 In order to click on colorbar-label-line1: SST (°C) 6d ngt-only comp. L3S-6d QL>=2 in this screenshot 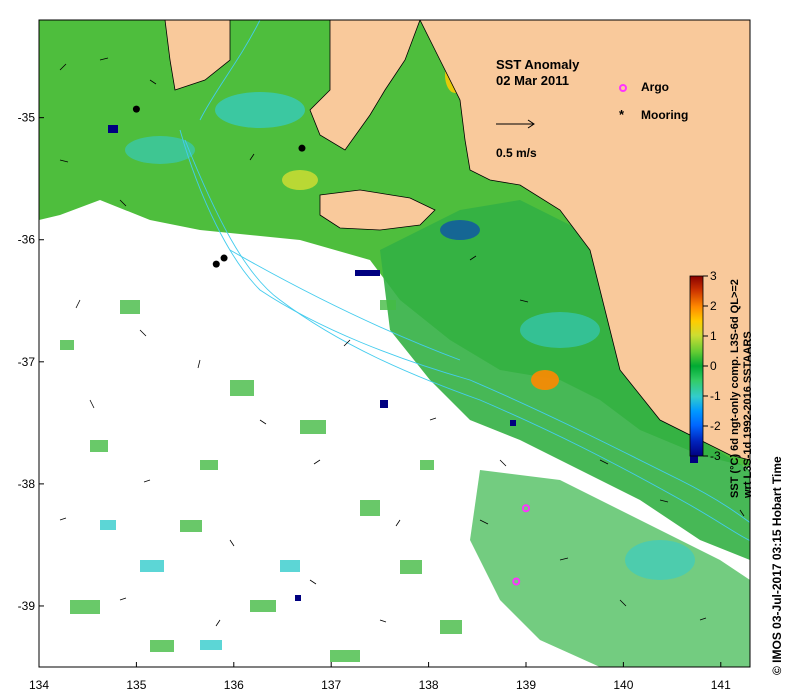, I will do `click(735, 388)`.